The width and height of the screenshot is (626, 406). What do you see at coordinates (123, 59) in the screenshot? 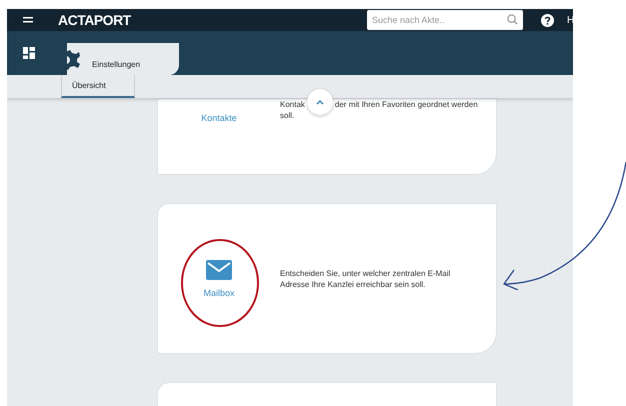
I see `settings-tab: Einstellungen` at bounding box center [123, 59].